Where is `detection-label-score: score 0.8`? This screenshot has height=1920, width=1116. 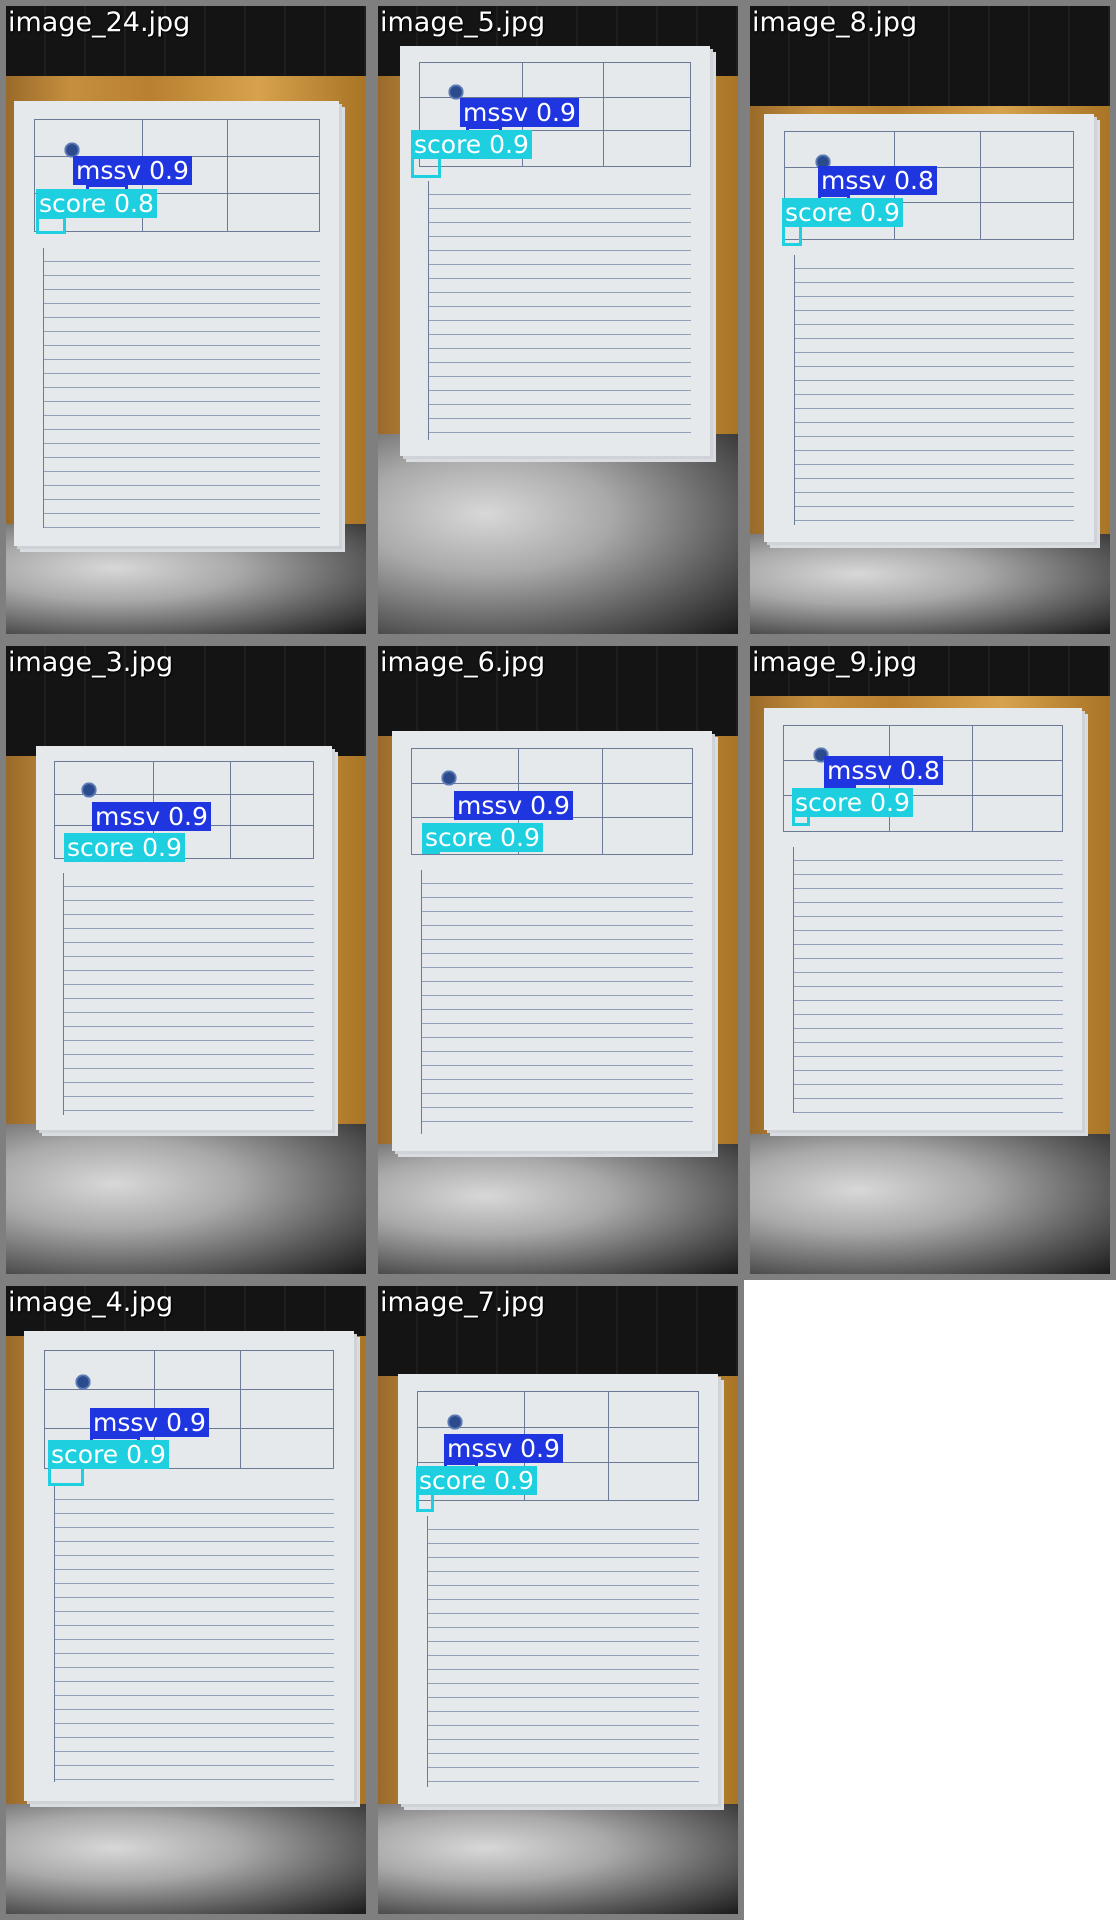 detection-label-score: score 0.8 is located at coordinates (96, 203).